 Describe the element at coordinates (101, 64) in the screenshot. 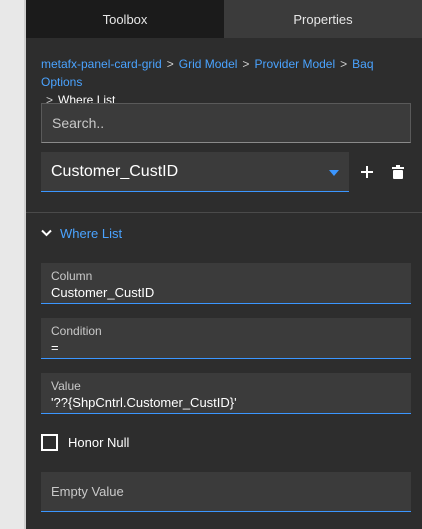

I see `breadcrumb-link-panel-card-grid: metafx-panel-card-grid` at that location.